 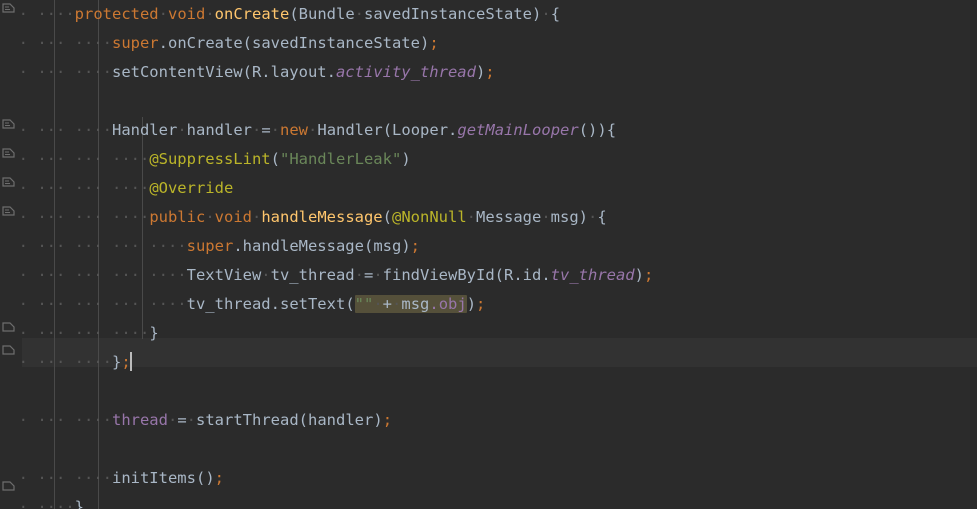 What do you see at coordinates (368, 275) in the screenshot?
I see `token-assign: =` at bounding box center [368, 275].